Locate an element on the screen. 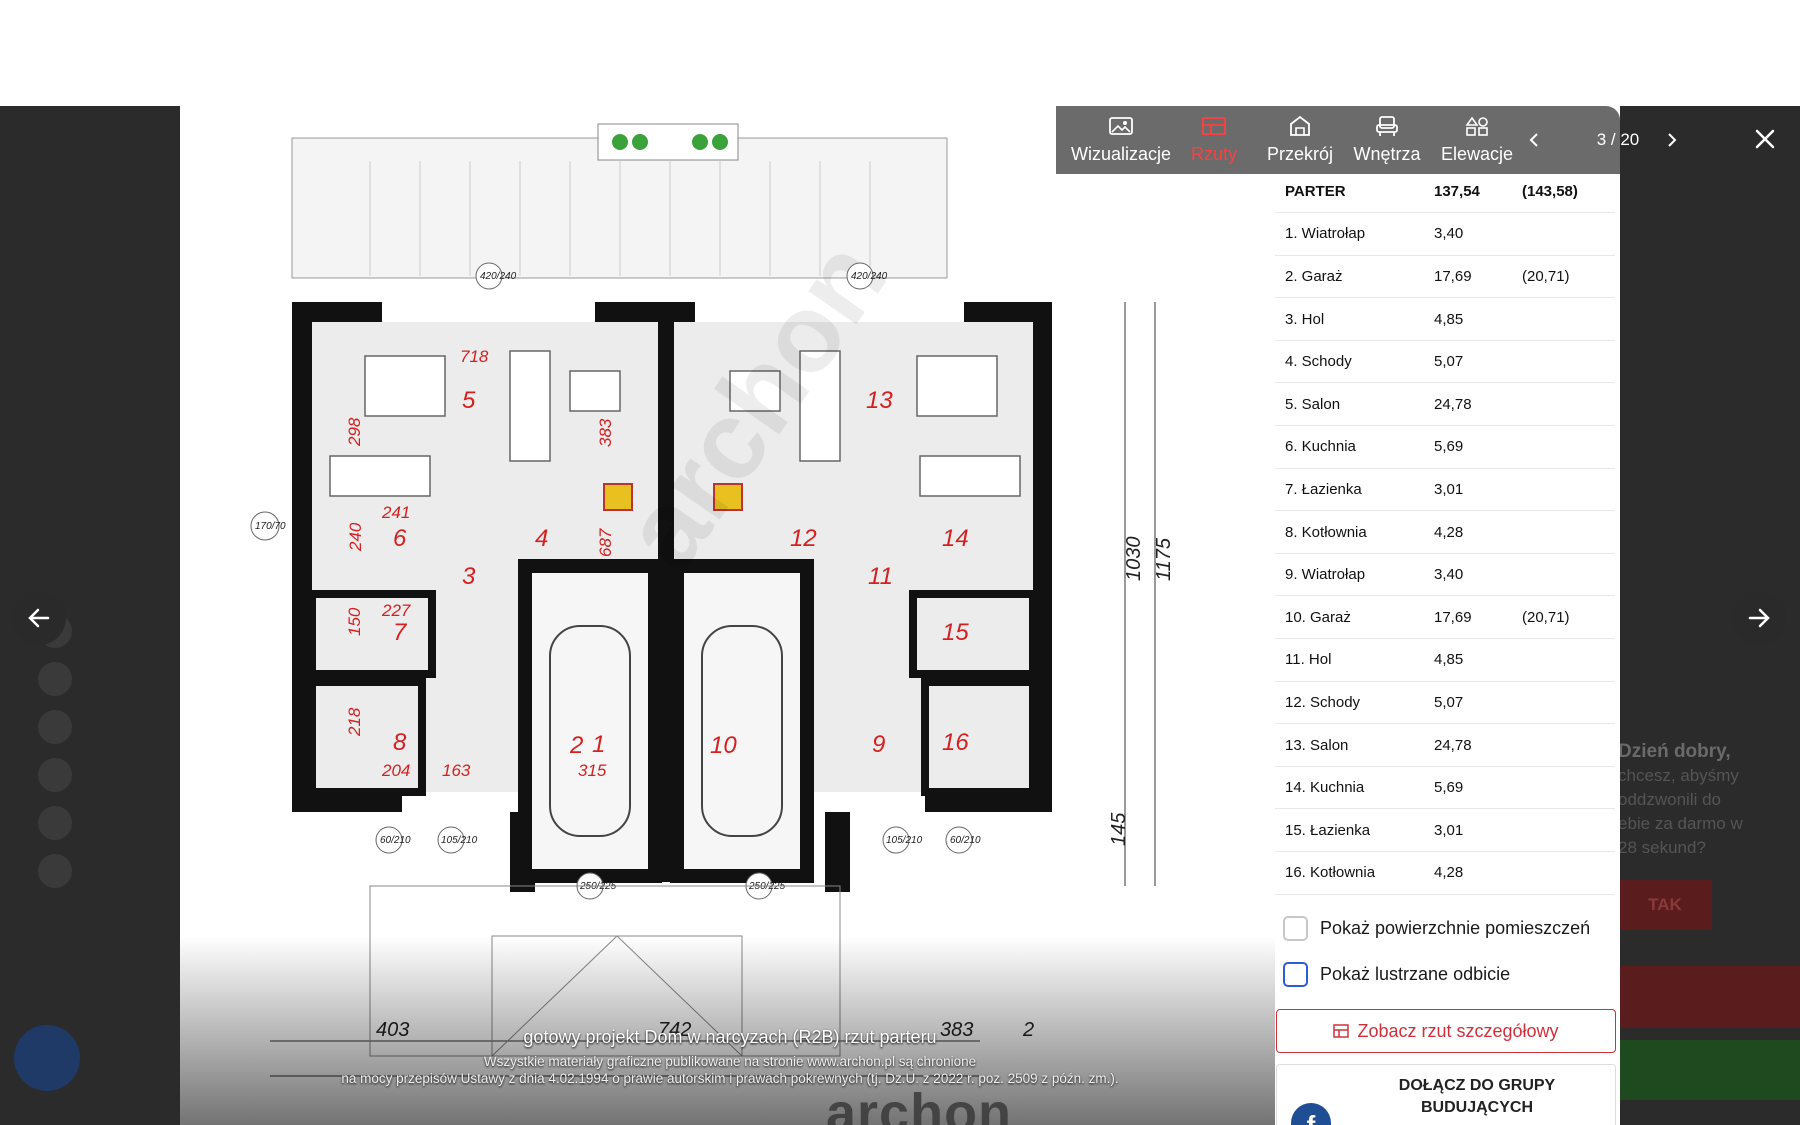  toolbar-prev-button is located at coordinates (1534, 140).